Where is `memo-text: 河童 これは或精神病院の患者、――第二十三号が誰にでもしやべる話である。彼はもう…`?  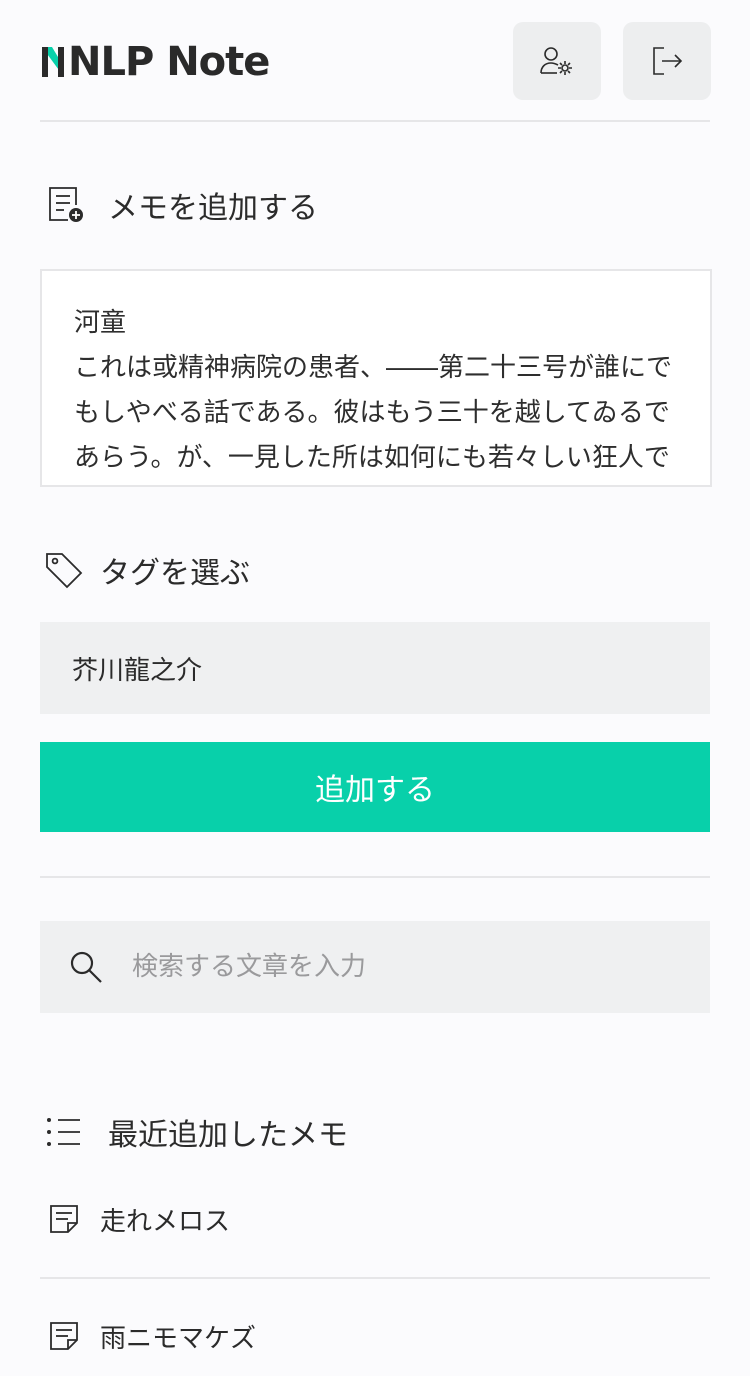
memo-text: 河童 これは或精神病院の患者、――第二十三号が誰にでもしやべる話である。彼はもう… is located at coordinates (373, 390).